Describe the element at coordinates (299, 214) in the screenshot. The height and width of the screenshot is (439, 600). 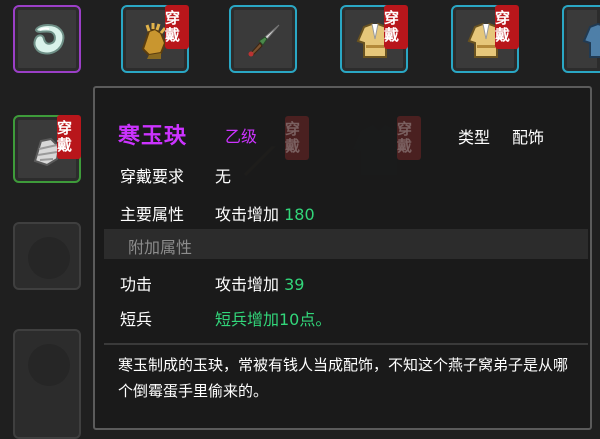
I see `main-attr-number: 180` at that location.